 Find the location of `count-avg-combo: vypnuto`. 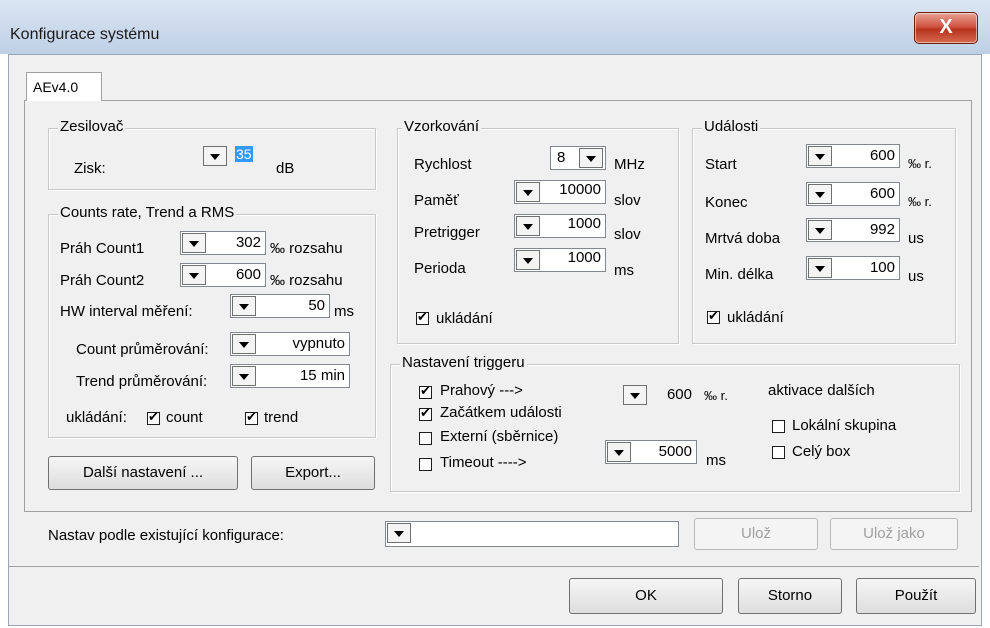

count-avg-combo: vypnuto is located at coordinates (290, 344).